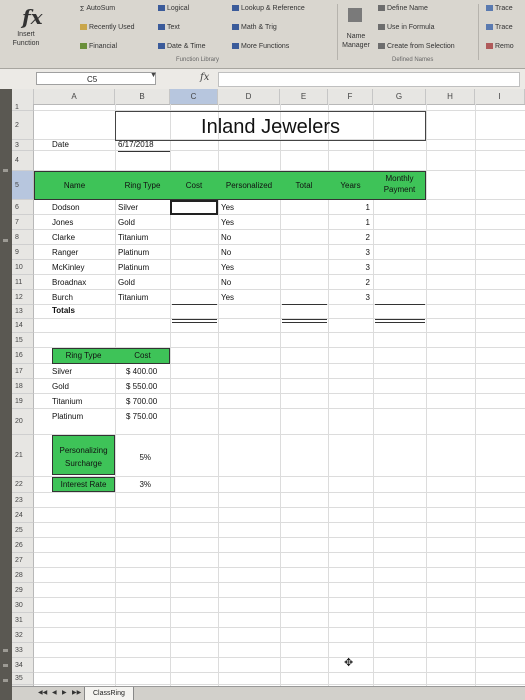 This screenshot has height=700, width=525. What do you see at coordinates (23, 356) in the screenshot?
I see `row-header: 16` at bounding box center [23, 356].